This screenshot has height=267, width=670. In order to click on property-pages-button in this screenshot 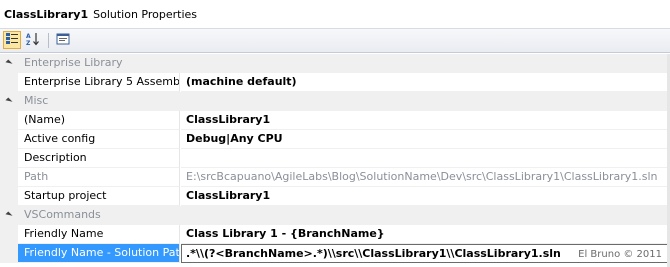, I will do `click(63, 40)`.